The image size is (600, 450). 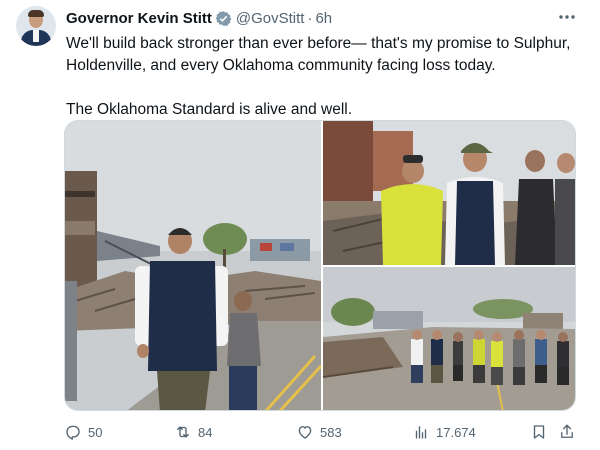 I want to click on retweet-count: 84, so click(x=205, y=432).